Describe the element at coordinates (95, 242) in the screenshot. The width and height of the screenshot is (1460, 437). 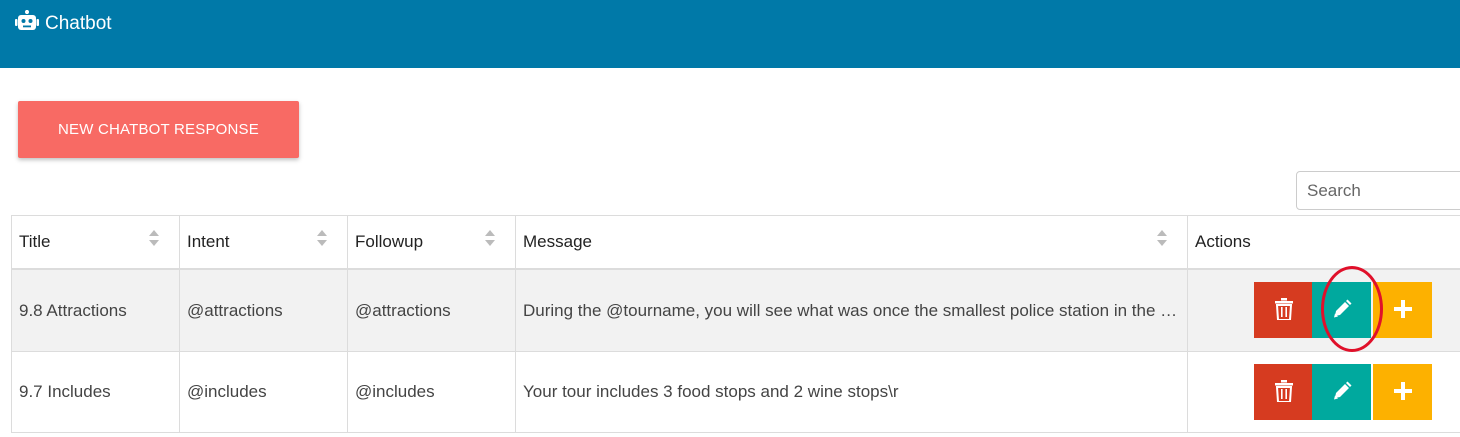
I see `column-header-title: Title` at that location.